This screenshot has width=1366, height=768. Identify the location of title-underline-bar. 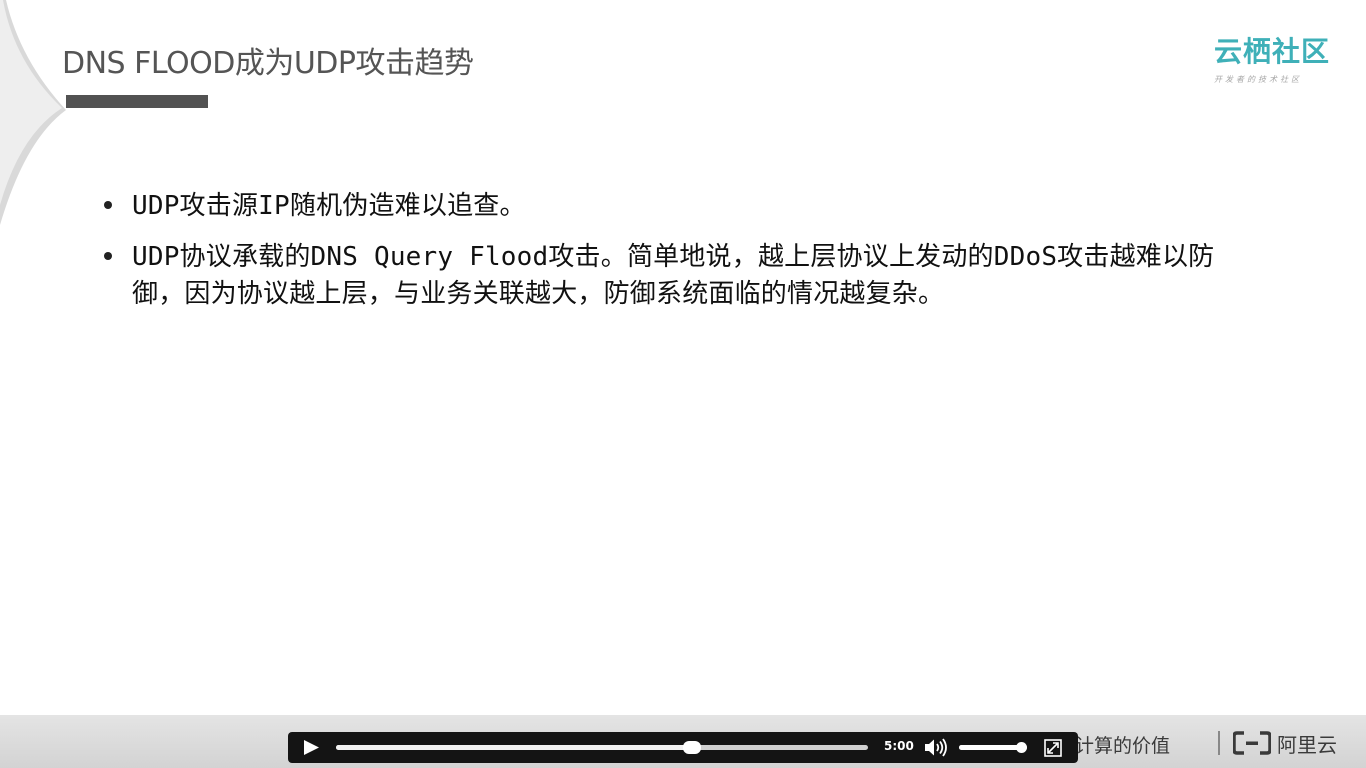
(137, 101).